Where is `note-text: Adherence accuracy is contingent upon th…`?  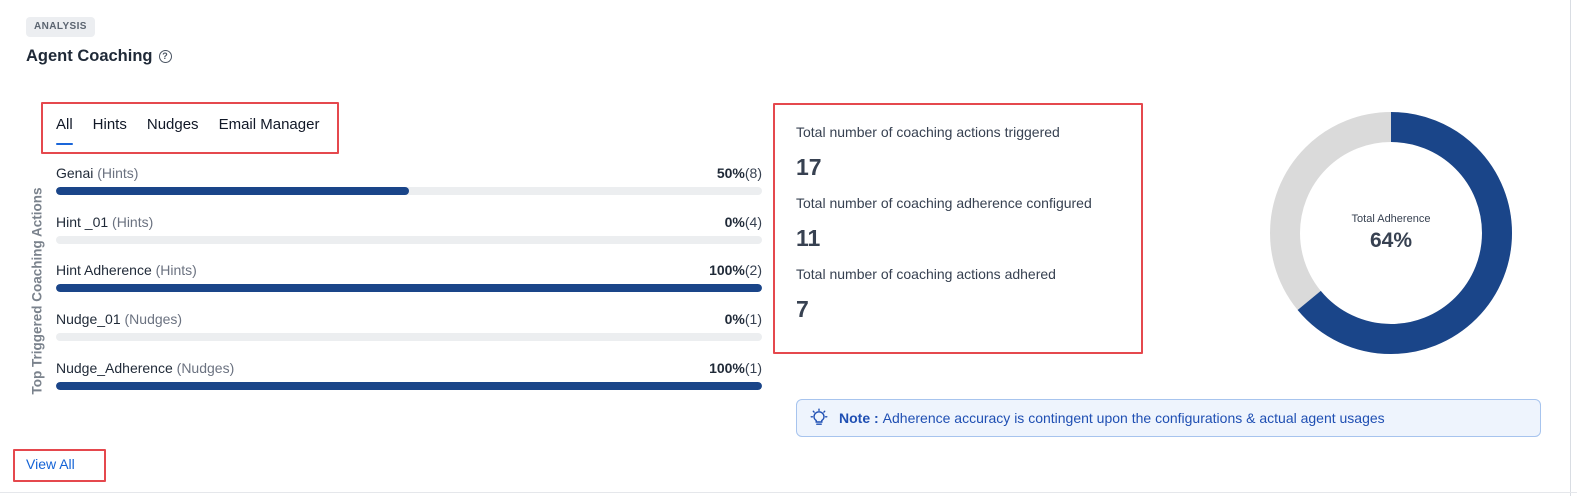 note-text: Adherence accuracy is contingent upon th… is located at coordinates (1133, 418).